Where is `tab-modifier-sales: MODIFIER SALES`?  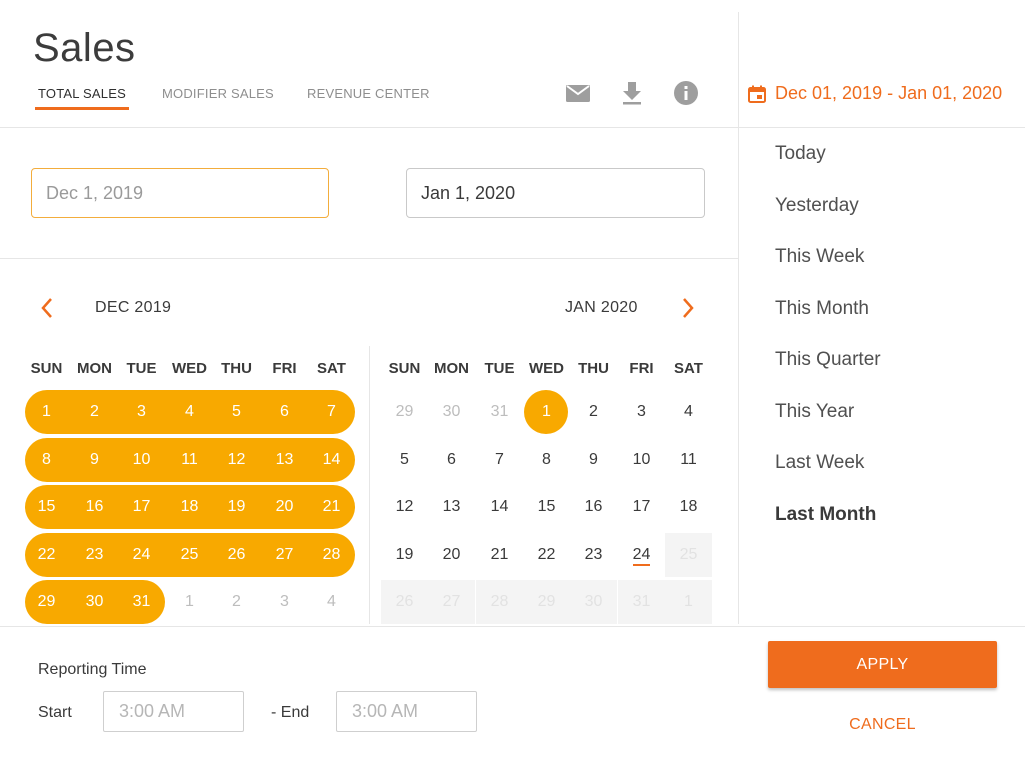 tab-modifier-sales: MODIFIER SALES is located at coordinates (218, 93).